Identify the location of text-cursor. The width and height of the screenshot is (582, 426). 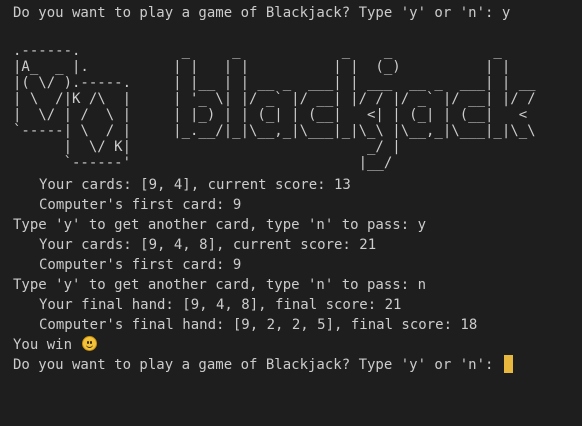
(508, 364).